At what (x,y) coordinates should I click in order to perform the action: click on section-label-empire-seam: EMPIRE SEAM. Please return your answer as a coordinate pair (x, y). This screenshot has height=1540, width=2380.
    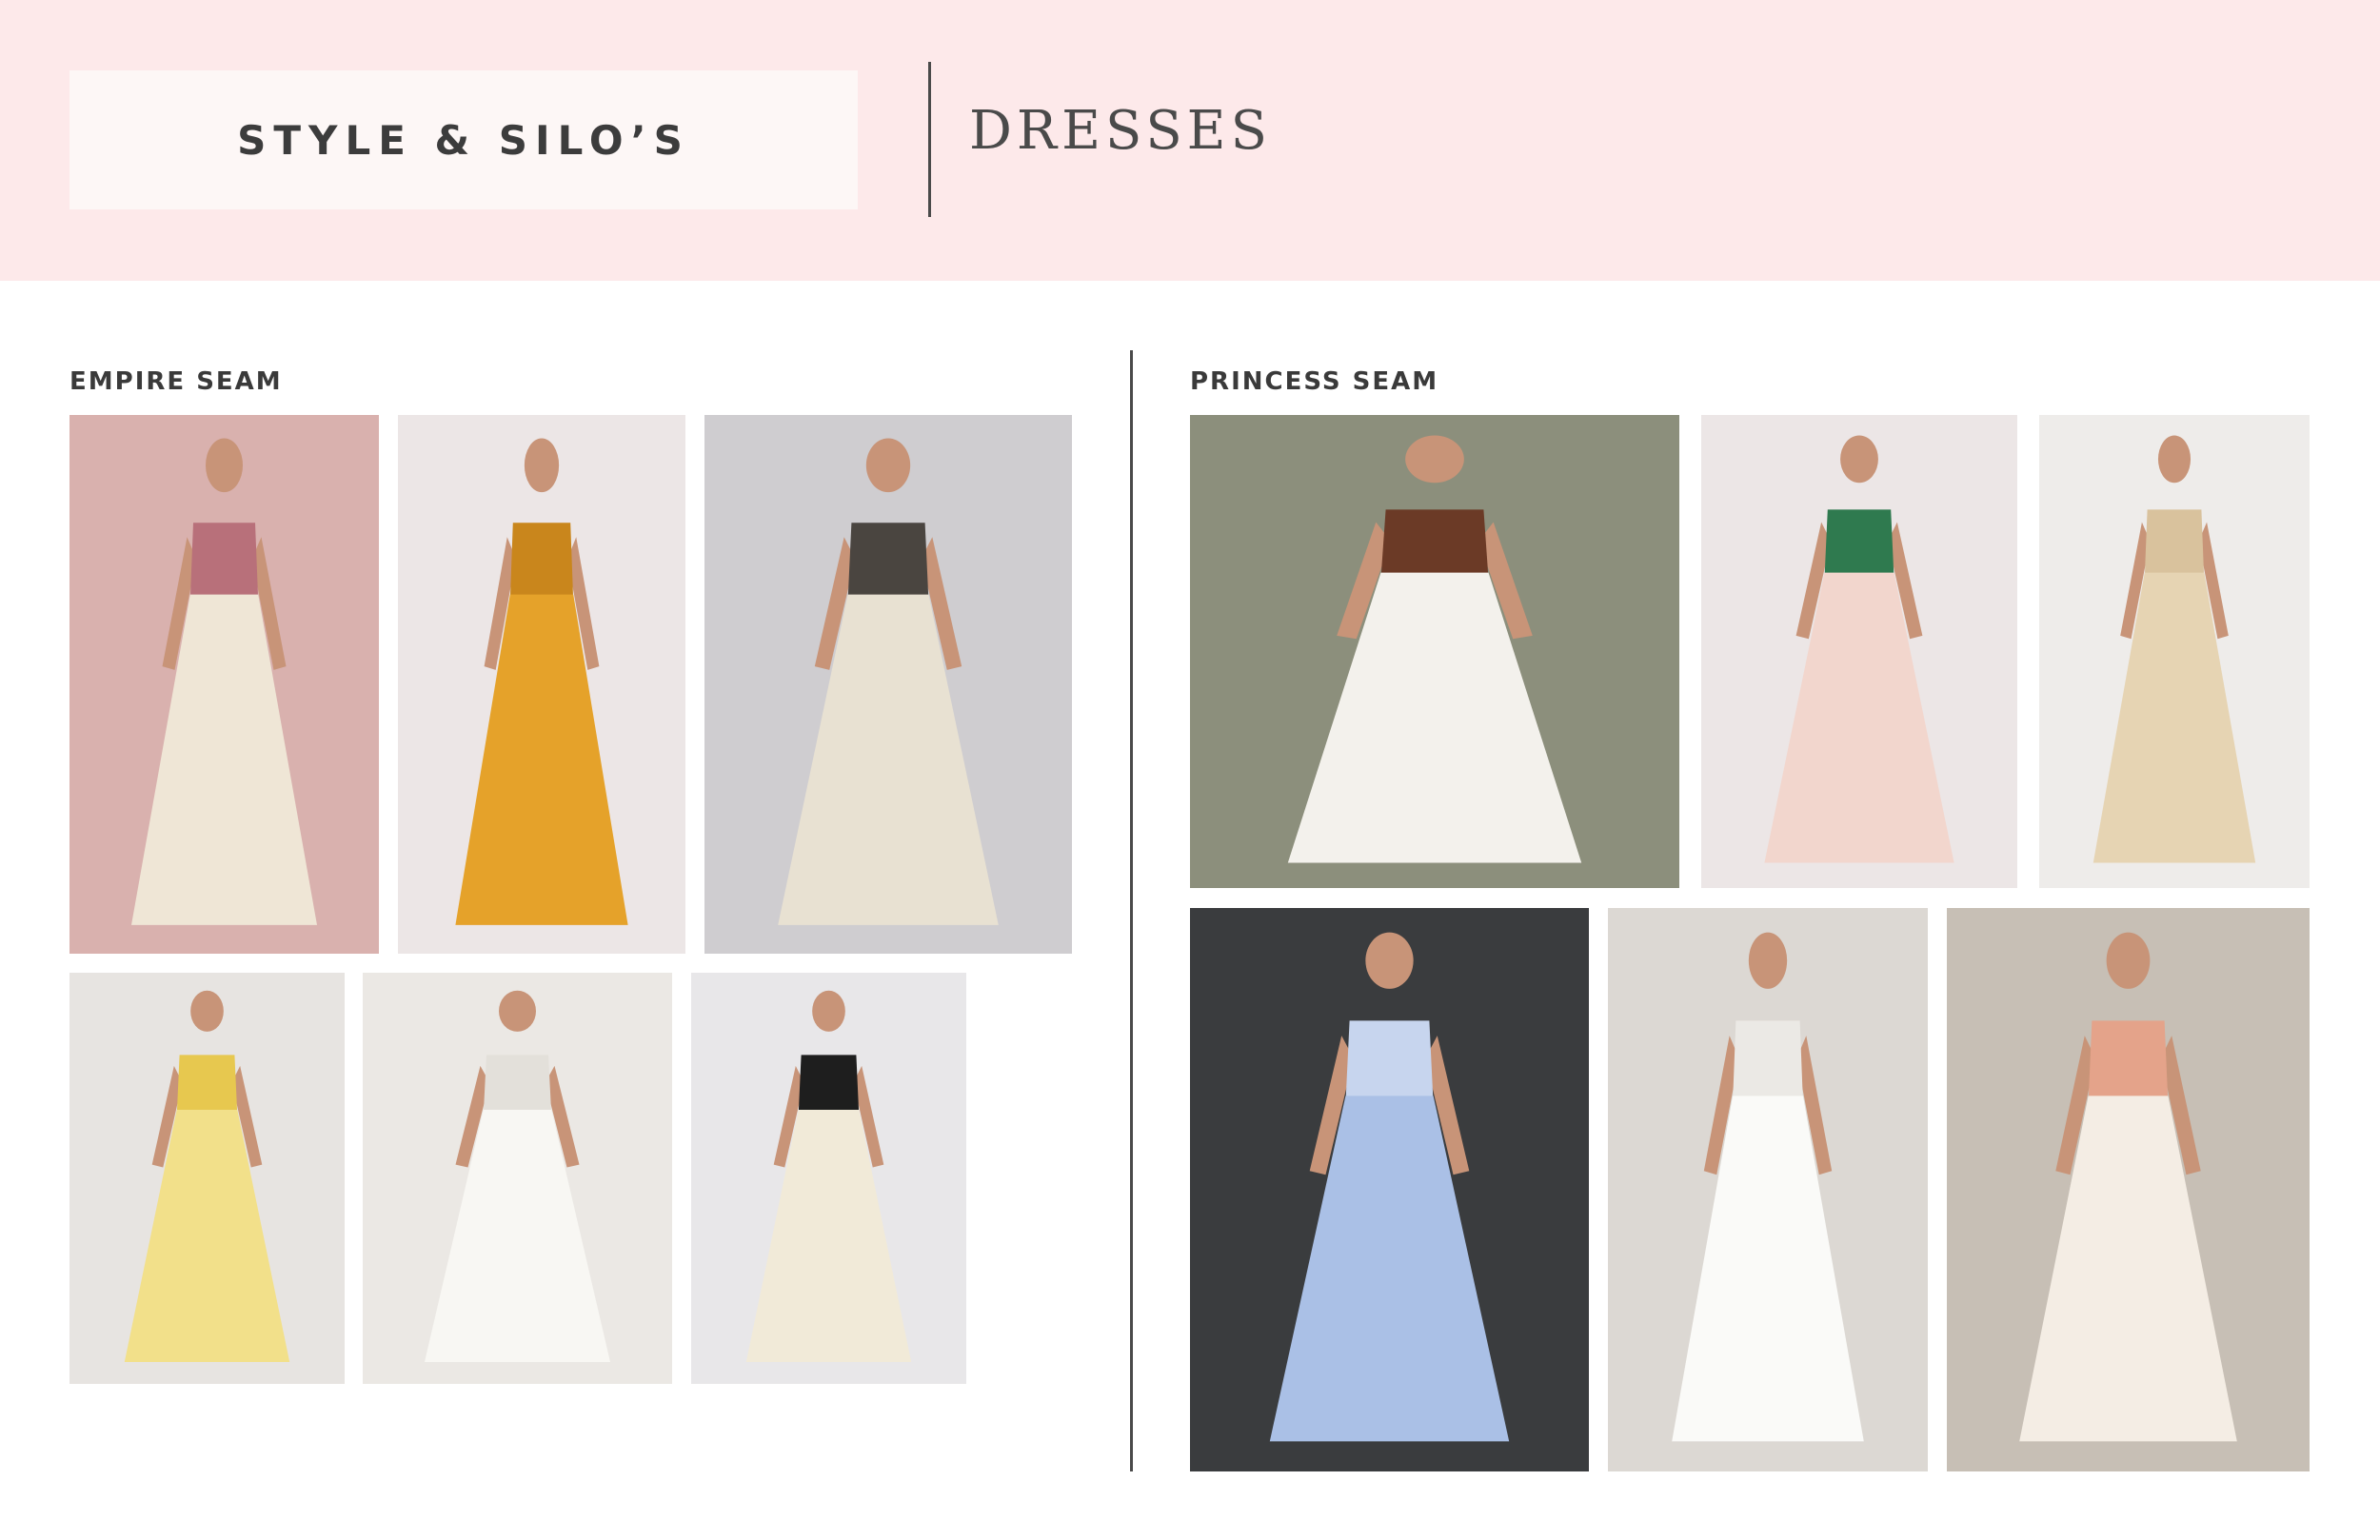
    Looking at the image, I should click on (176, 381).